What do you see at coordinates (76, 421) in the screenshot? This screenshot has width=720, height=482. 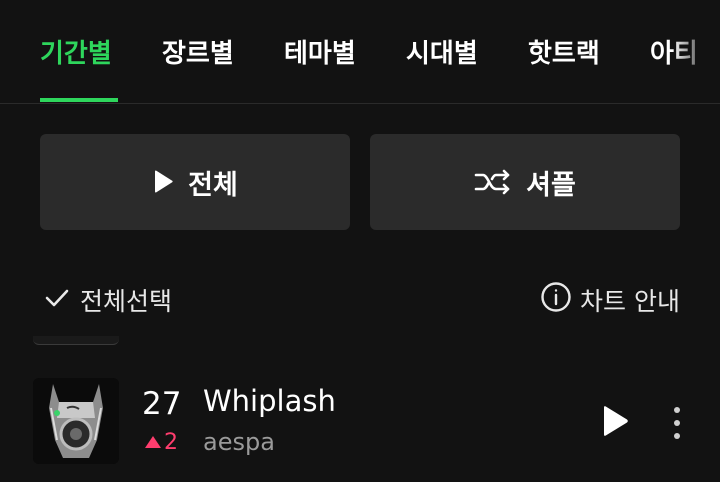 I see `album-art` at bounding box center [76, 421].